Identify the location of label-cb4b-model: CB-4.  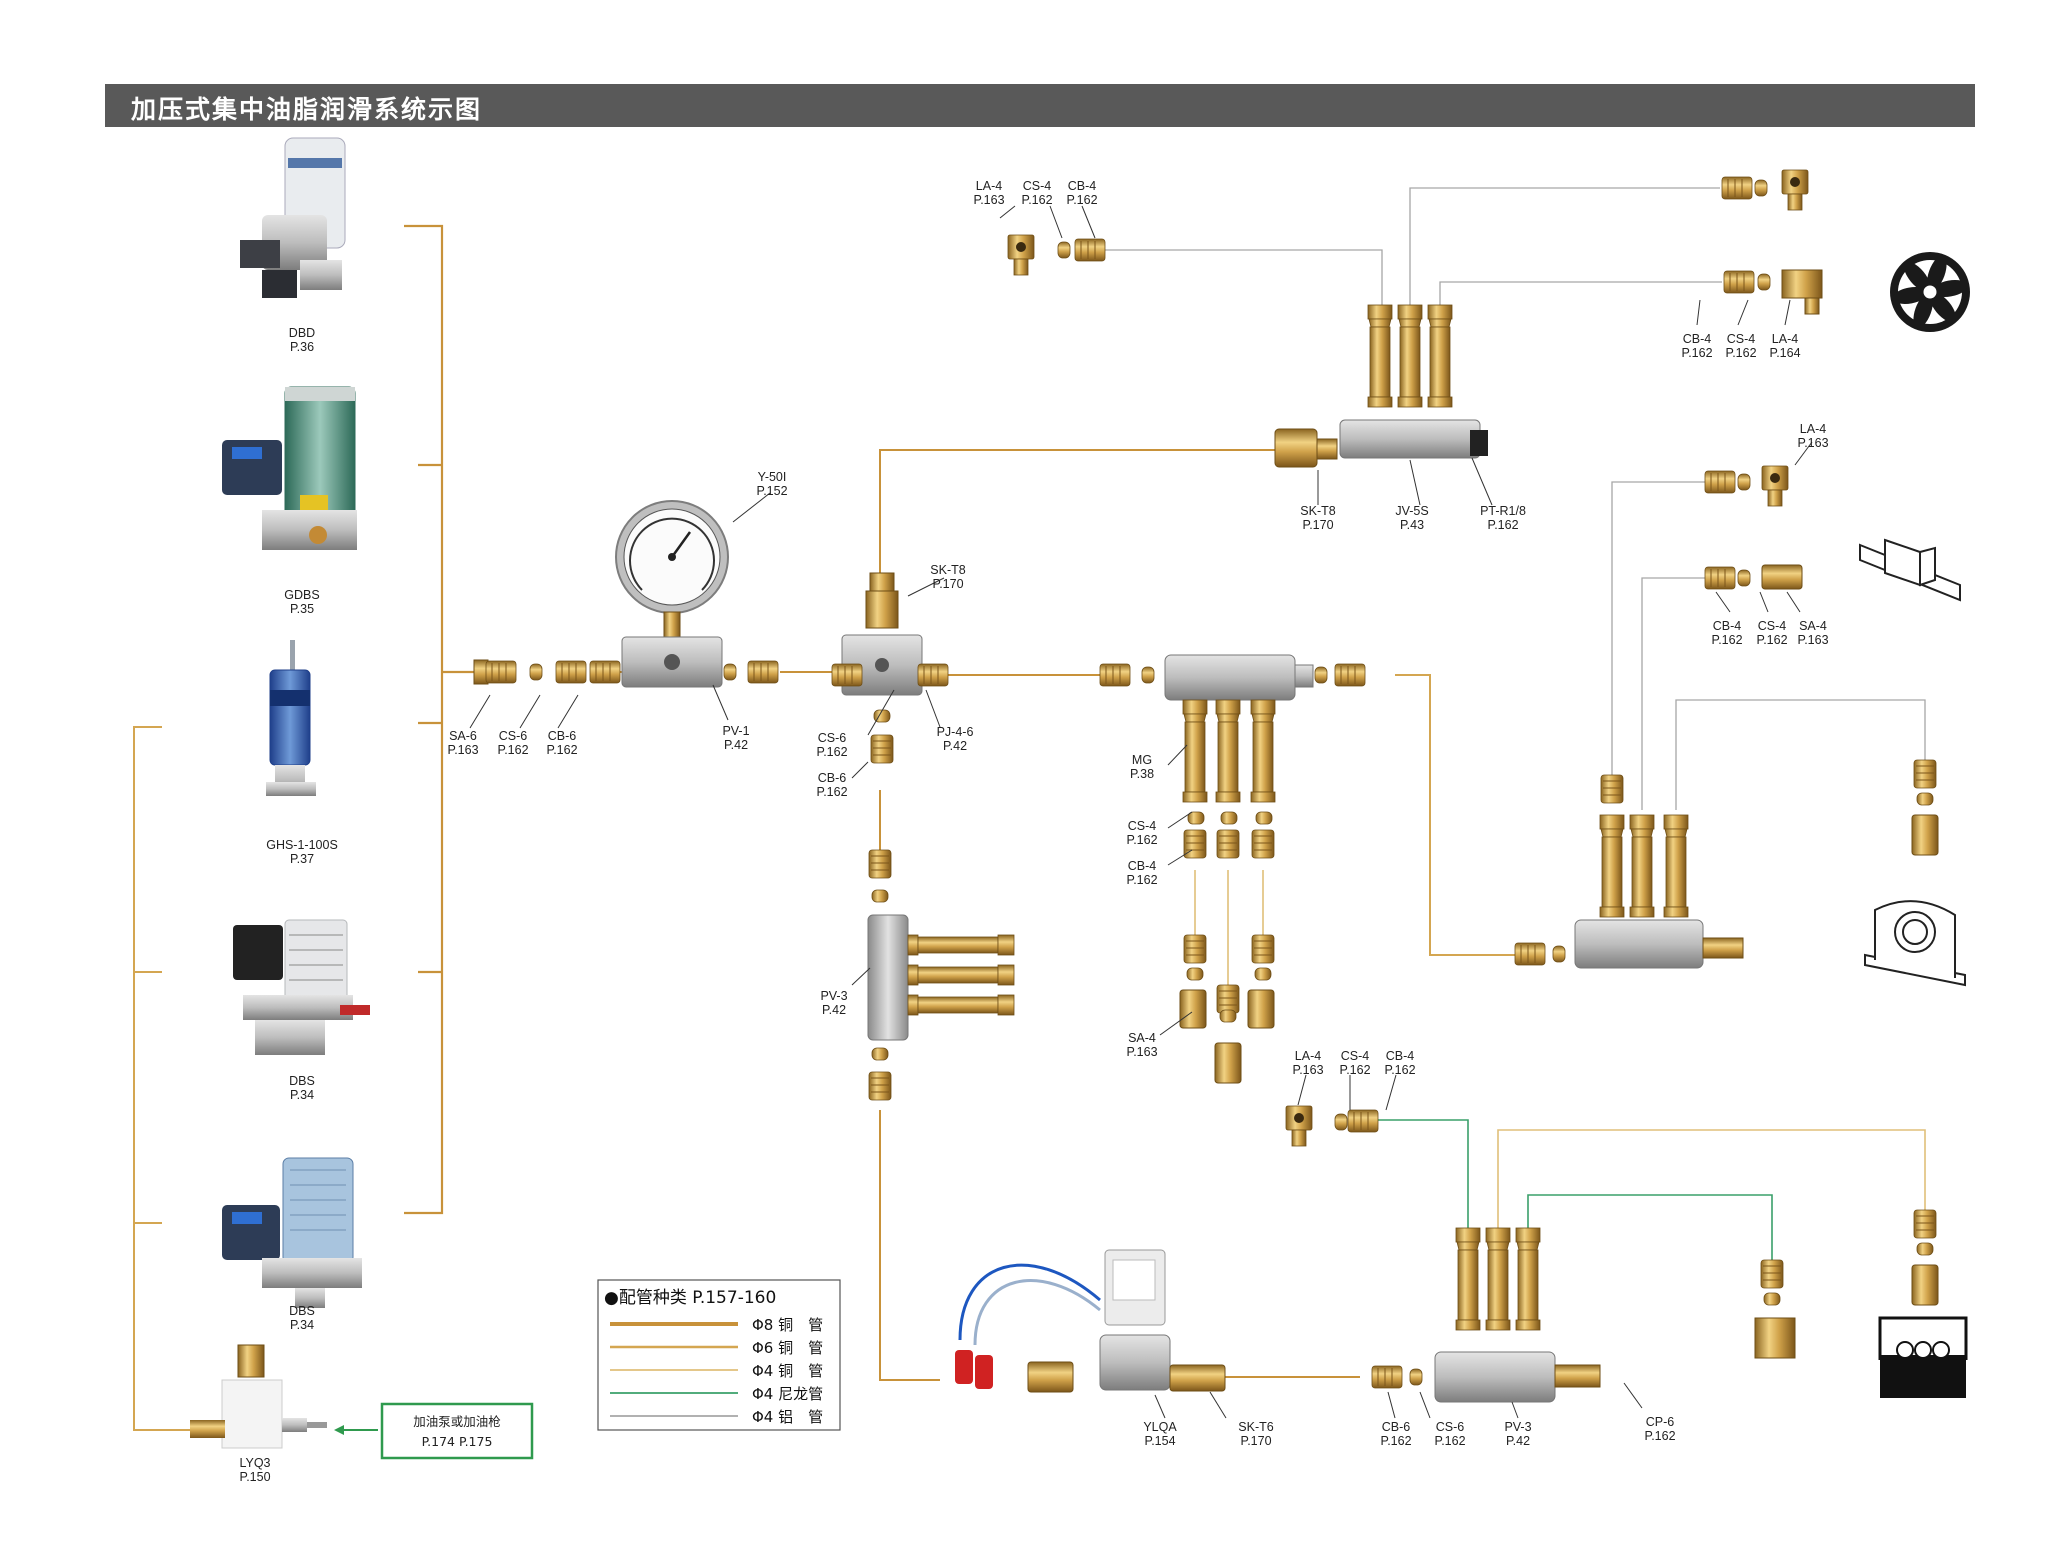
(1400, 1056).